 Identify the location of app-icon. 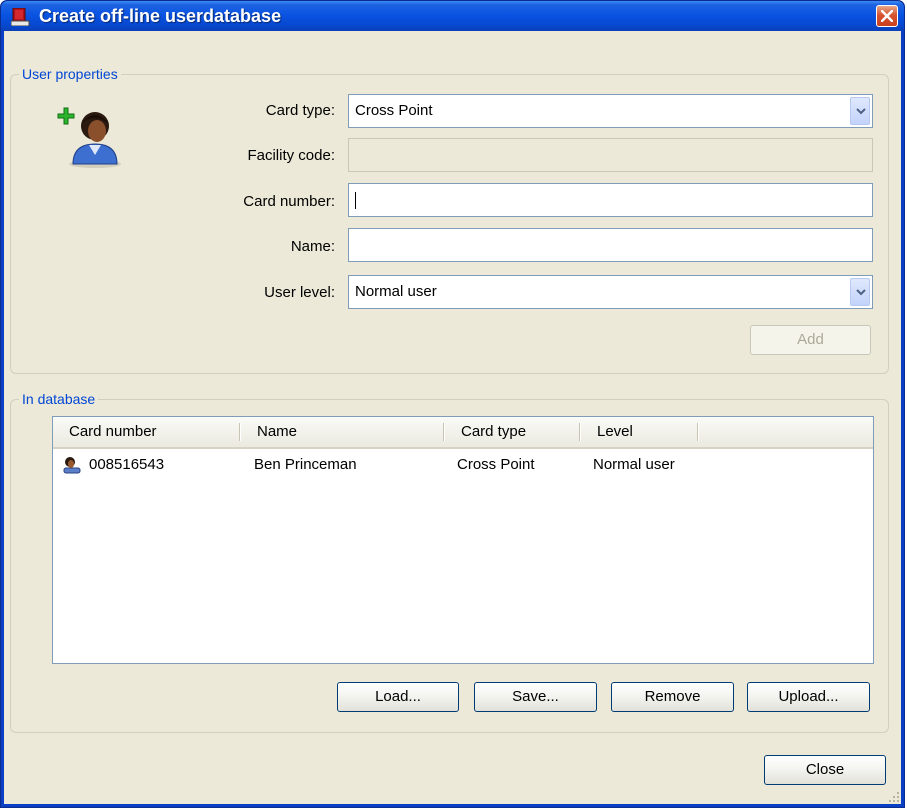
(20, 17).